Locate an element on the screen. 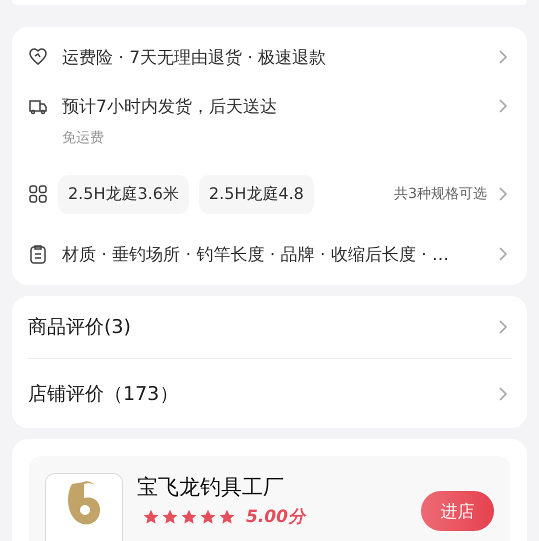 This screenshot has height=541, width=539. shop-name: 宝飞龙钓具工厂 is located at coordinates (211, 487).